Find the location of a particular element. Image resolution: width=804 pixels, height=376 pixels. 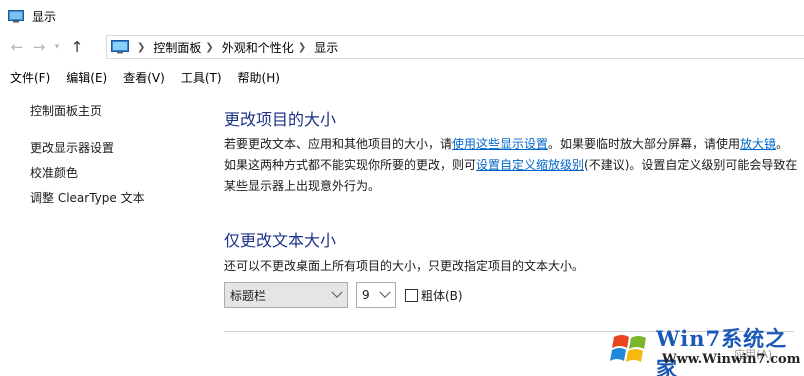

magnifier-link: 放大镜 is located at coordinates (758, 144).